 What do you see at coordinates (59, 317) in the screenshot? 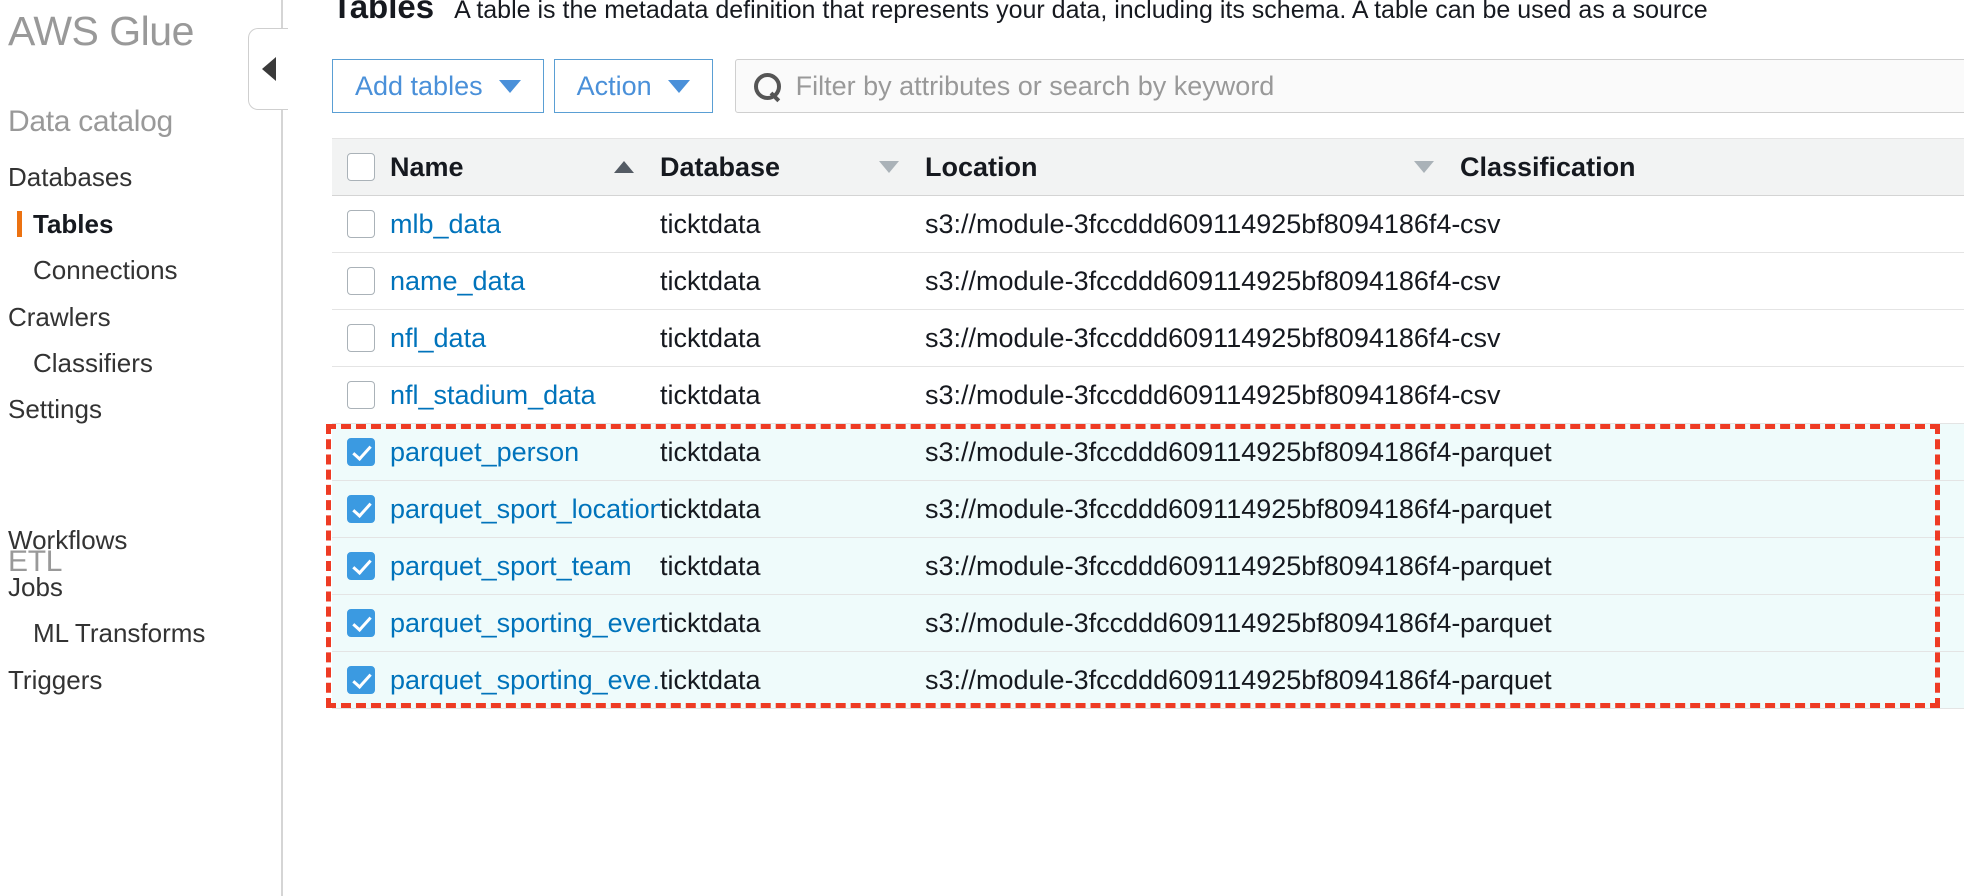
I see `sidebar-item-crawlers: Crawlers` at bounding box center [59, 317].